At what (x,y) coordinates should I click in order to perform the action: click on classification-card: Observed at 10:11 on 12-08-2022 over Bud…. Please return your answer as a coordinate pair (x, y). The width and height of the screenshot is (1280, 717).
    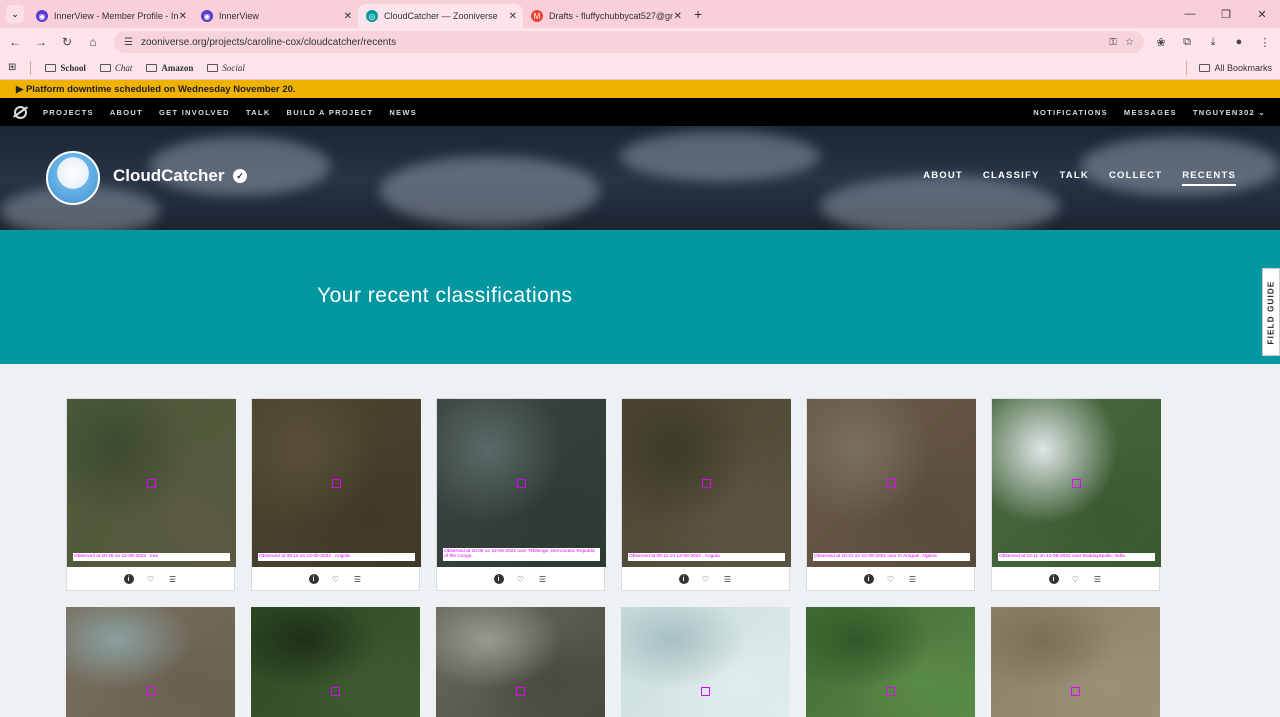
    Looking at the image, I should click on (1076, 494).